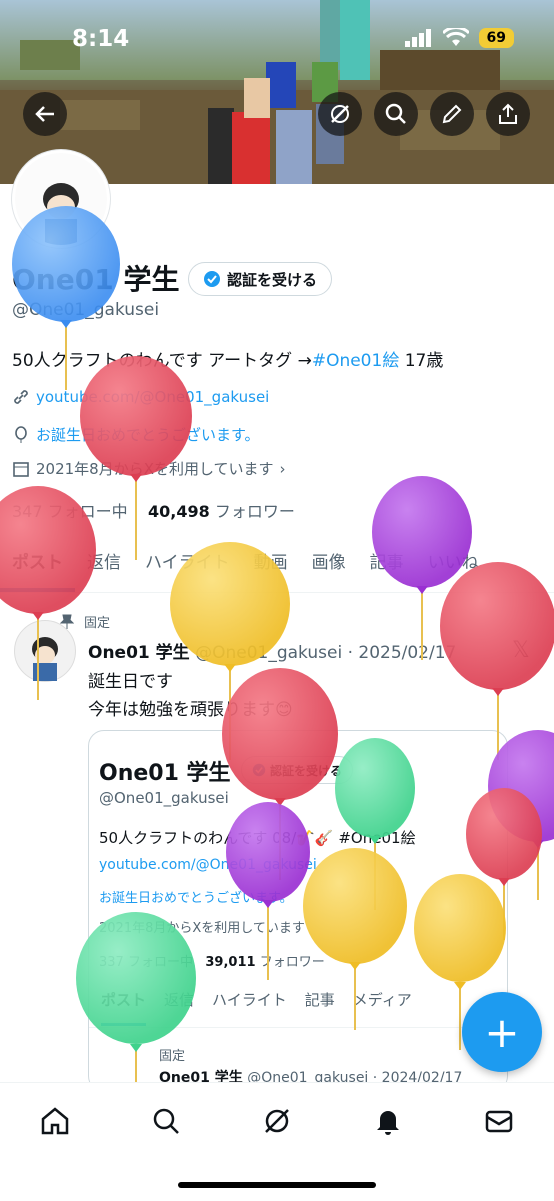 The width and height of the screenshot is (554, 1201). Describe the element at coordinates (502, 1032) in the screenshot. I see `compose-button: +` at that location.